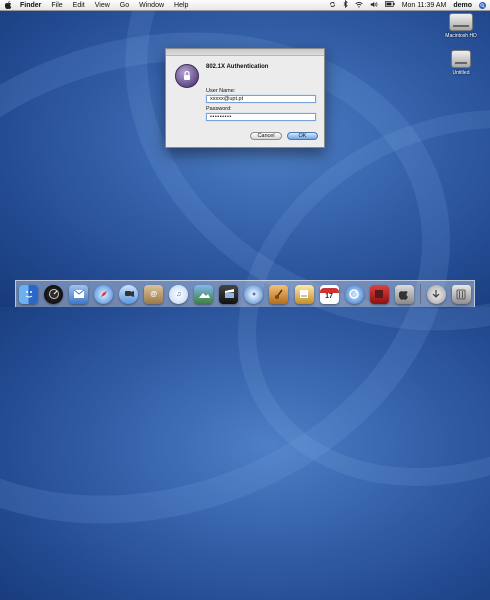 This screenshot has height=600, width=490. What do you see at coordinates (154, 294) in the screenshot?
I see `address-book-icon: @` at bounding box center [154, 294].